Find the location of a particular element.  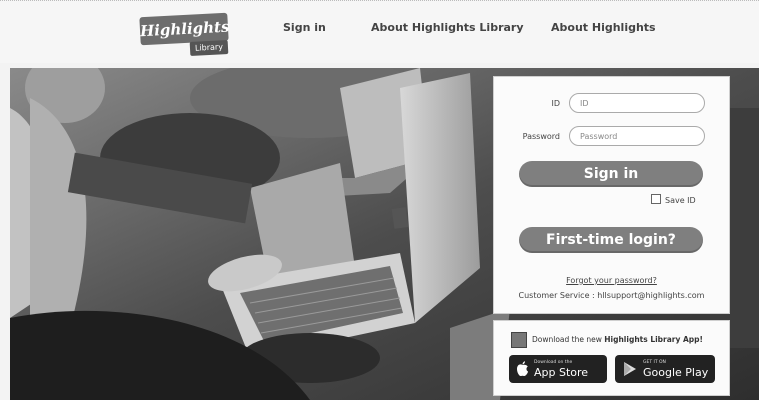

sign-in-button: Sign in is located at coordinates (611, 174).